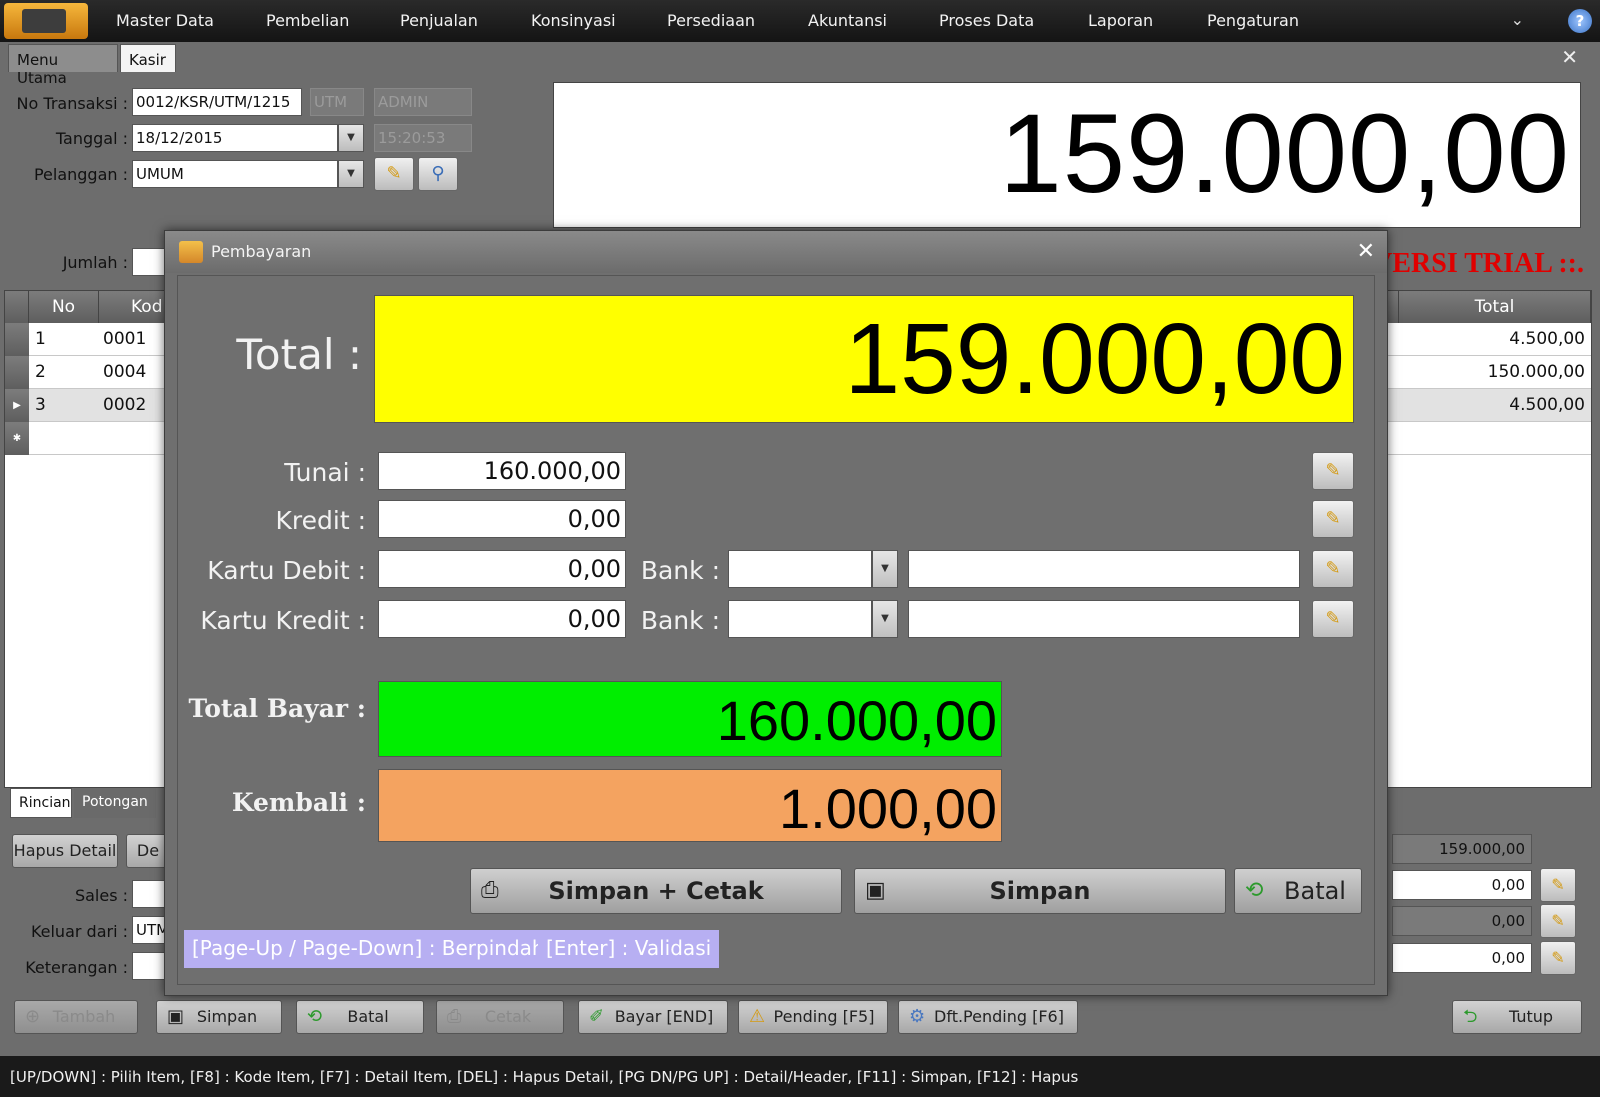 The width and height of the screenshot is (1600, 1097). Describe the element at coordinates (76, 1017) in the screenshot. I see `tambah-button: ⊕ Tambah` at that location.